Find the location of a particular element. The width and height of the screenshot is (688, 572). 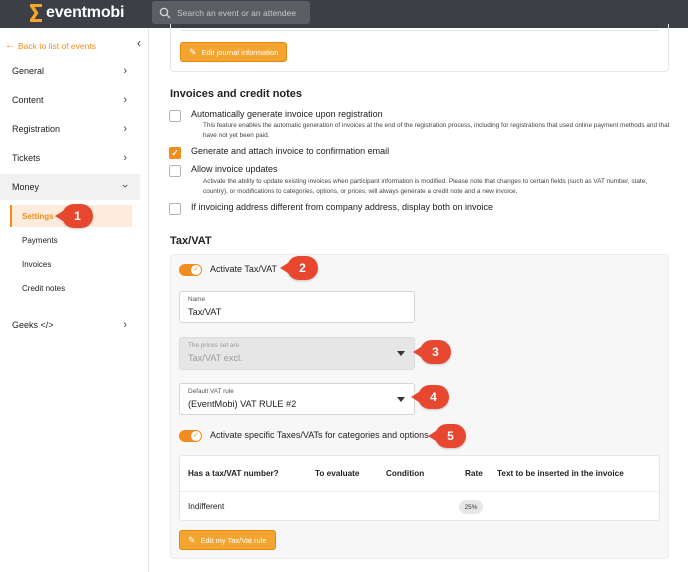

field-value: Tax/VAT excl. is located at coordinates (215, 358).